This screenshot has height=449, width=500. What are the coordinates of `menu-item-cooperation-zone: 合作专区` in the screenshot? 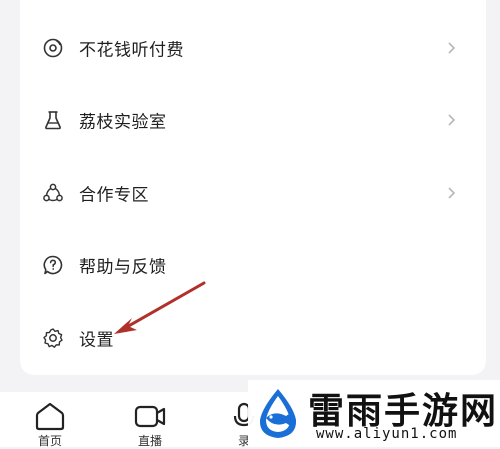 It's located at (253, 193).